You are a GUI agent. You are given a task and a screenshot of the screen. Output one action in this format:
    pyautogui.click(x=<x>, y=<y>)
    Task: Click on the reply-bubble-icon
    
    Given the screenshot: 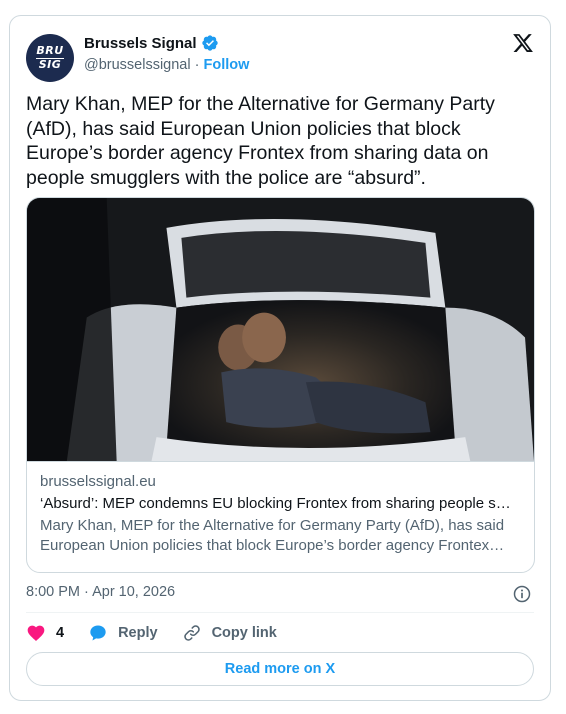 What is the action you would take?
    pyautogui.click(x=98, y=633)
    